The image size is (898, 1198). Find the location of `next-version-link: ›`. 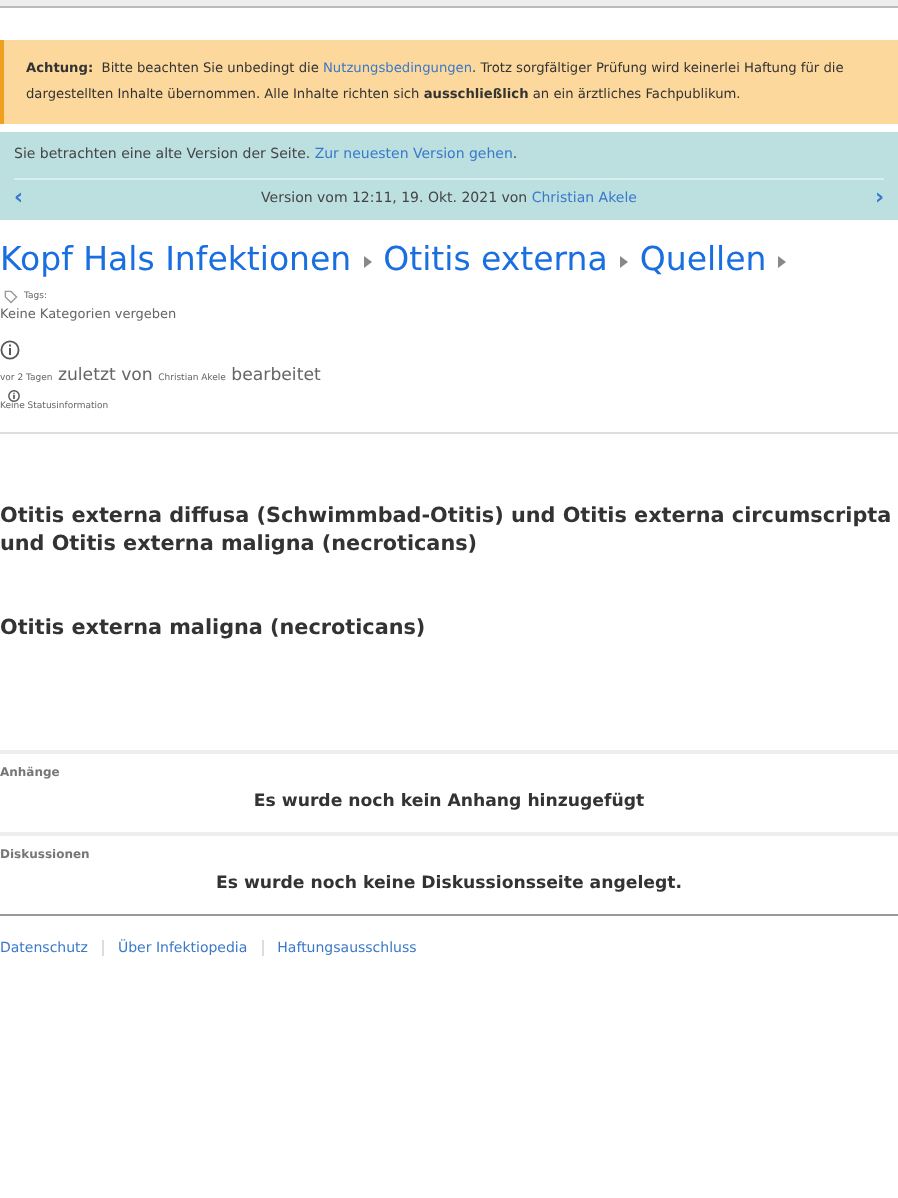

next-version-link: › is located at coordinates (879, 198).